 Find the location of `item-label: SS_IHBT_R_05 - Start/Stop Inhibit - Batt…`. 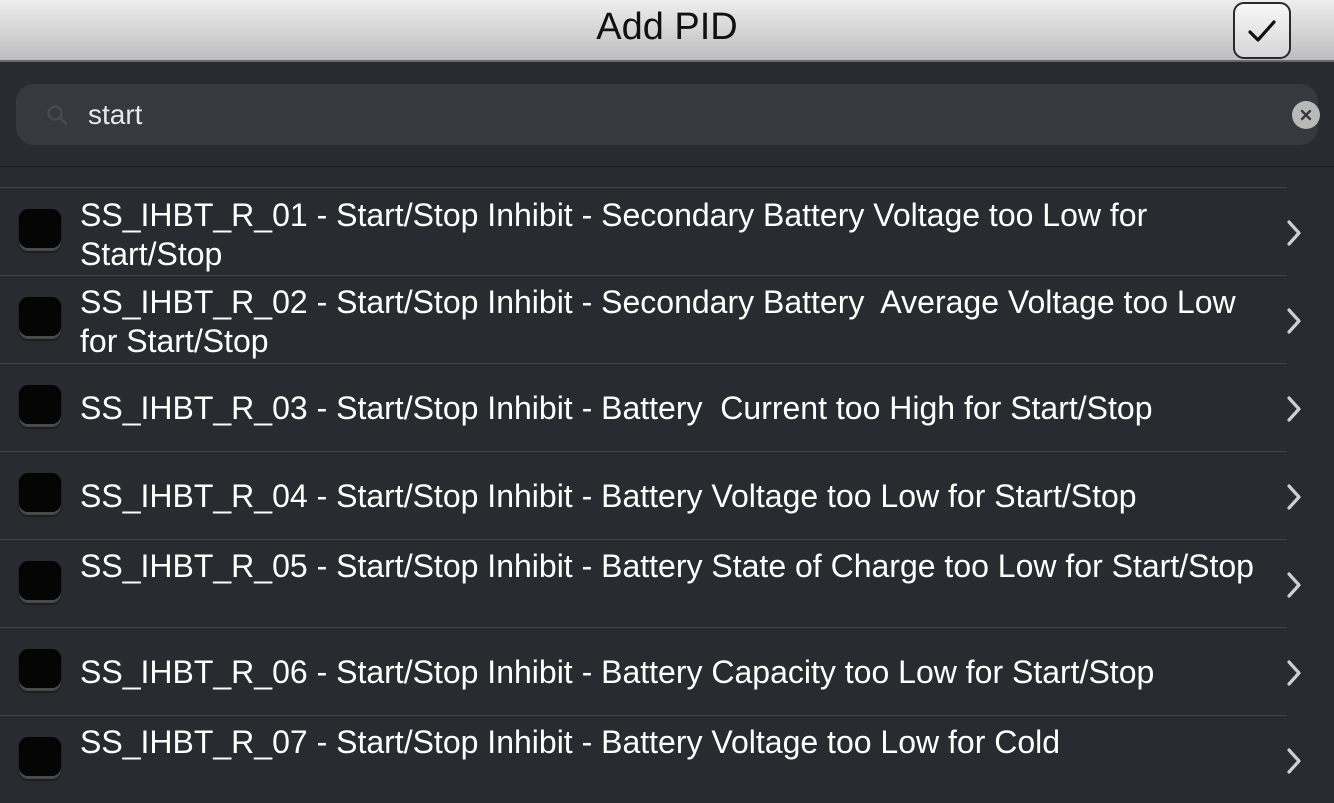

item-label: SS_IHBT_R_05 - Start/Stop Inhibit - Batt… is located at coordinates (667, 566).